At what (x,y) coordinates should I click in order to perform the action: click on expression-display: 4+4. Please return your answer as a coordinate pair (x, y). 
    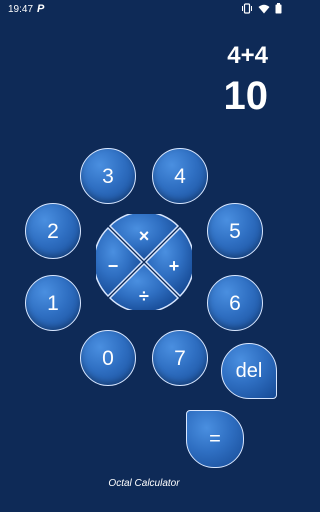
    Looking at the image, I should click on (247, 55).